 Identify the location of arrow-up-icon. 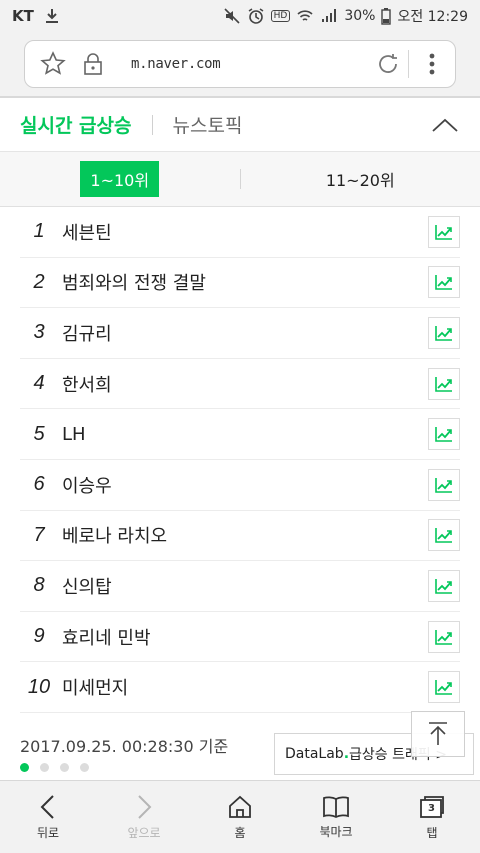
(438, 734).